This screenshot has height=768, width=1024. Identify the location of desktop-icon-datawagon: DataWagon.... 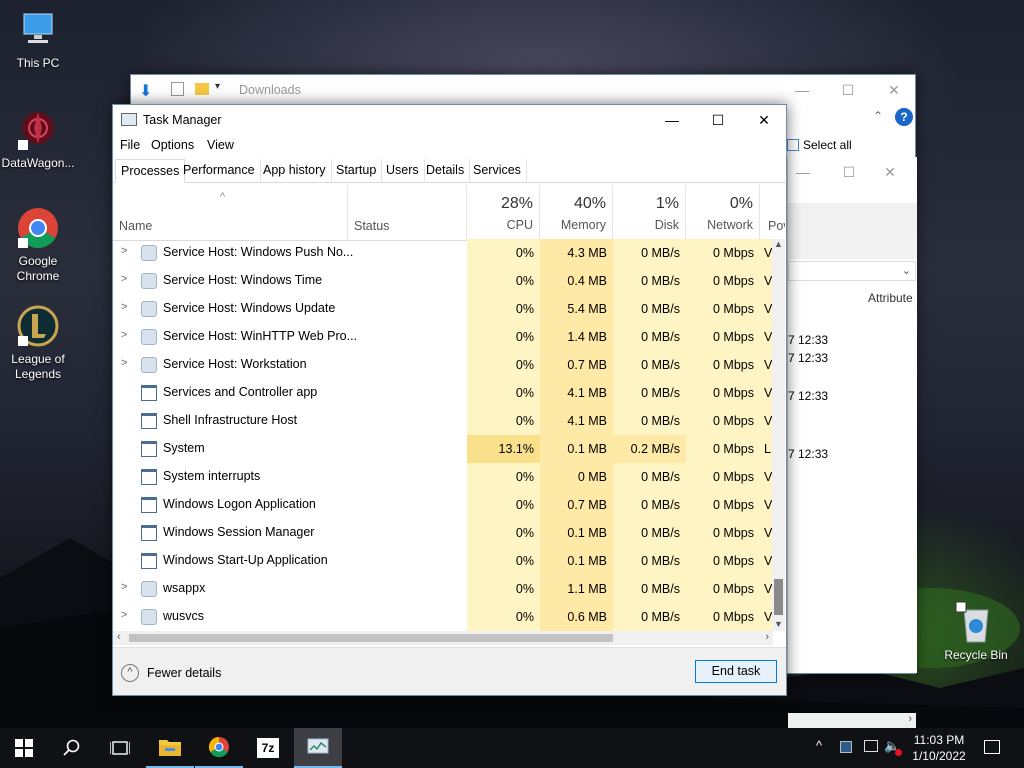
(38, 139).